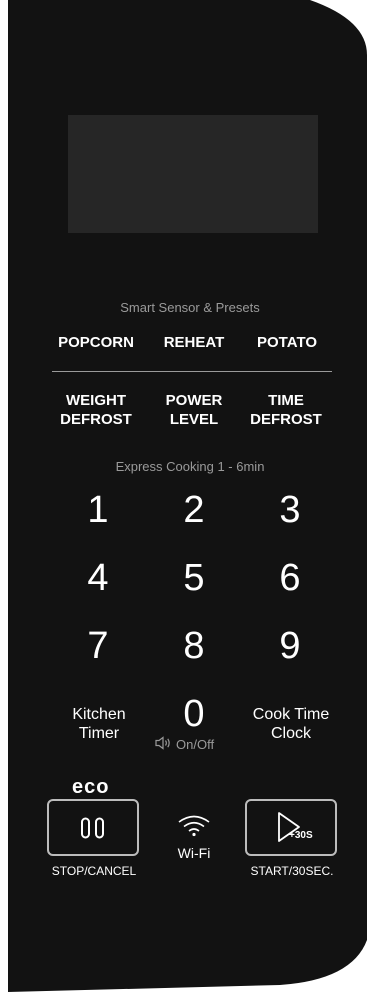 The image size is (367, 992). Describe the element at coordinates (190, 307) in the screenshot. I see `smart-sensor-caption: Smart Sensor & Presets` at that location.